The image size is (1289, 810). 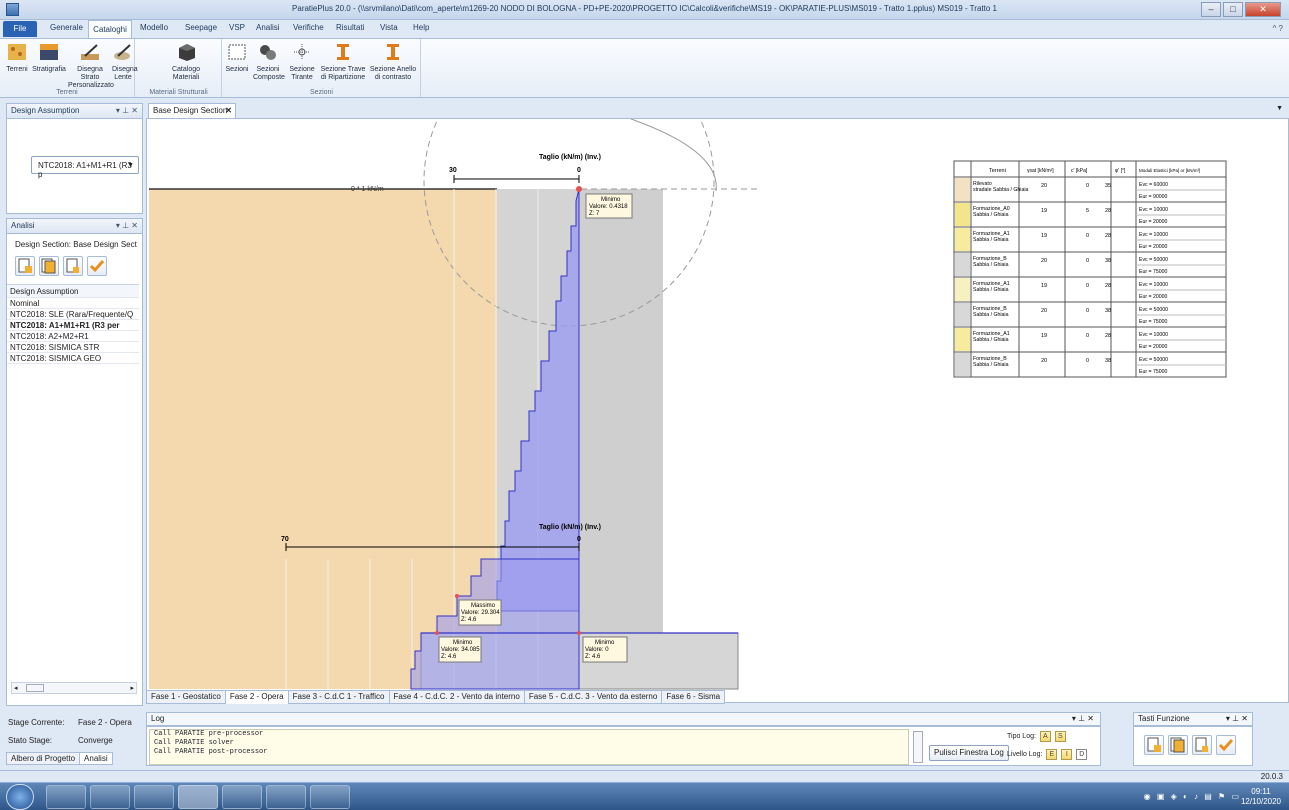 What do you see at coordinates (90, 52) in the screenshot?
I see `pencil-icon` at bounding box center [90, 52].